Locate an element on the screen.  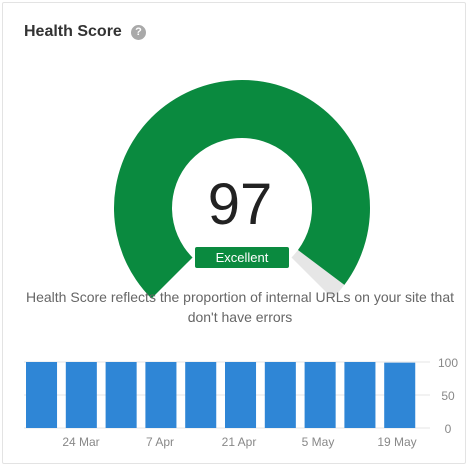
y-tick-label: 50 is located at coordinates (448, 396).